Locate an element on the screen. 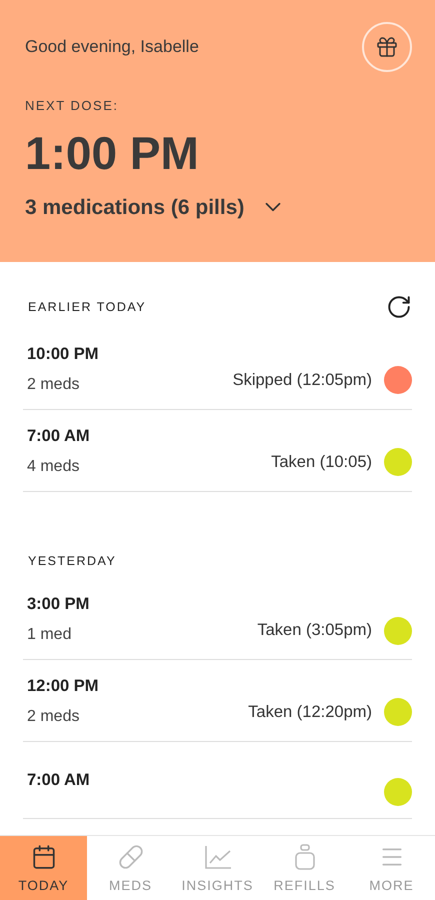 This screenshot has width=435, height=900. next-dose-summary: 3 medications (6 pills) is located at coordinates (134, 207).